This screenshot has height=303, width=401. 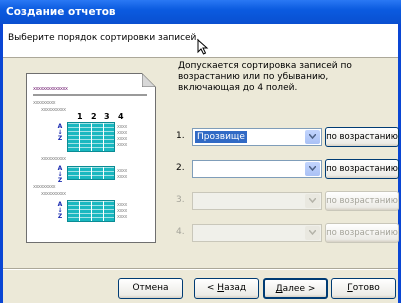 What do you see at coordinates (80, 116) in the screenshot?
I see `preview-column-number: 1` at bounding box center [80, 116].